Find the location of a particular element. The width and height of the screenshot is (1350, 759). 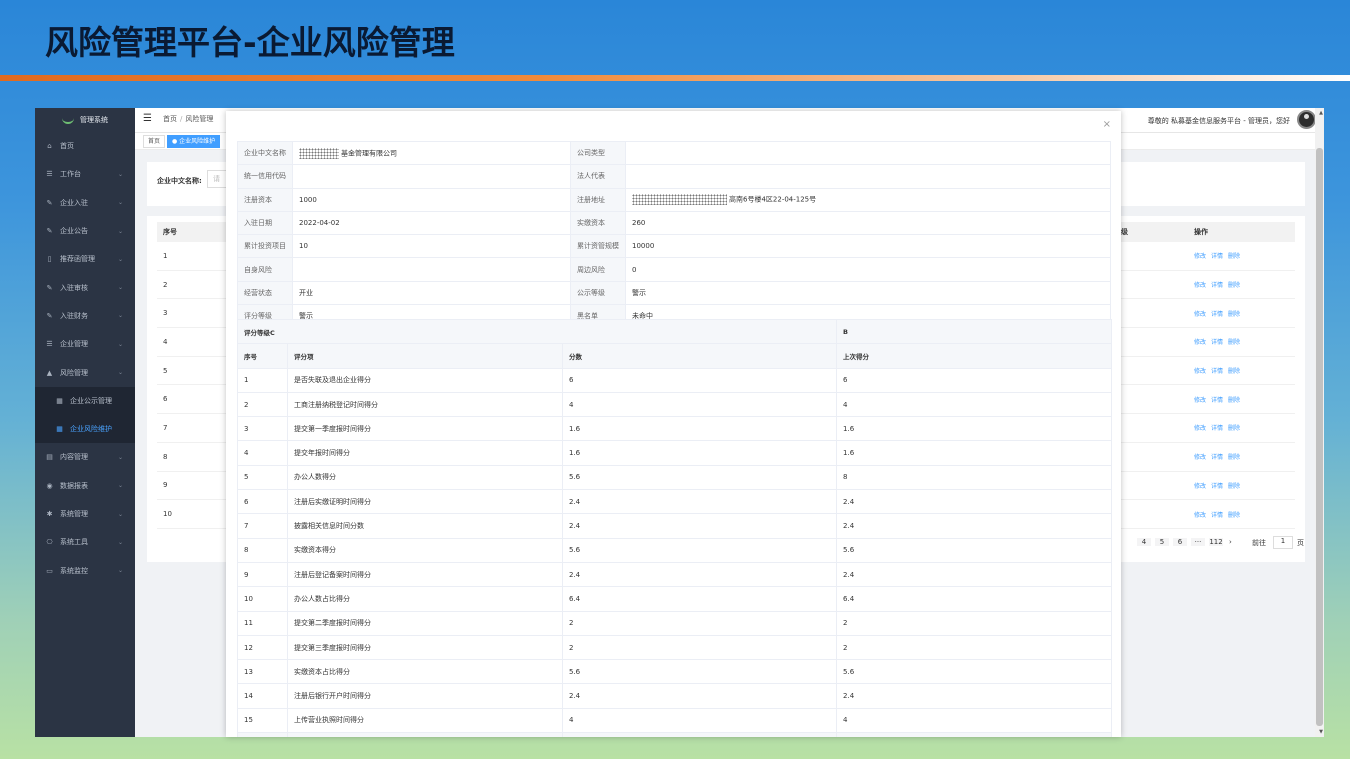

sidebar-item: ▦ 企业公示管理 is located at coordinates (85, 400).